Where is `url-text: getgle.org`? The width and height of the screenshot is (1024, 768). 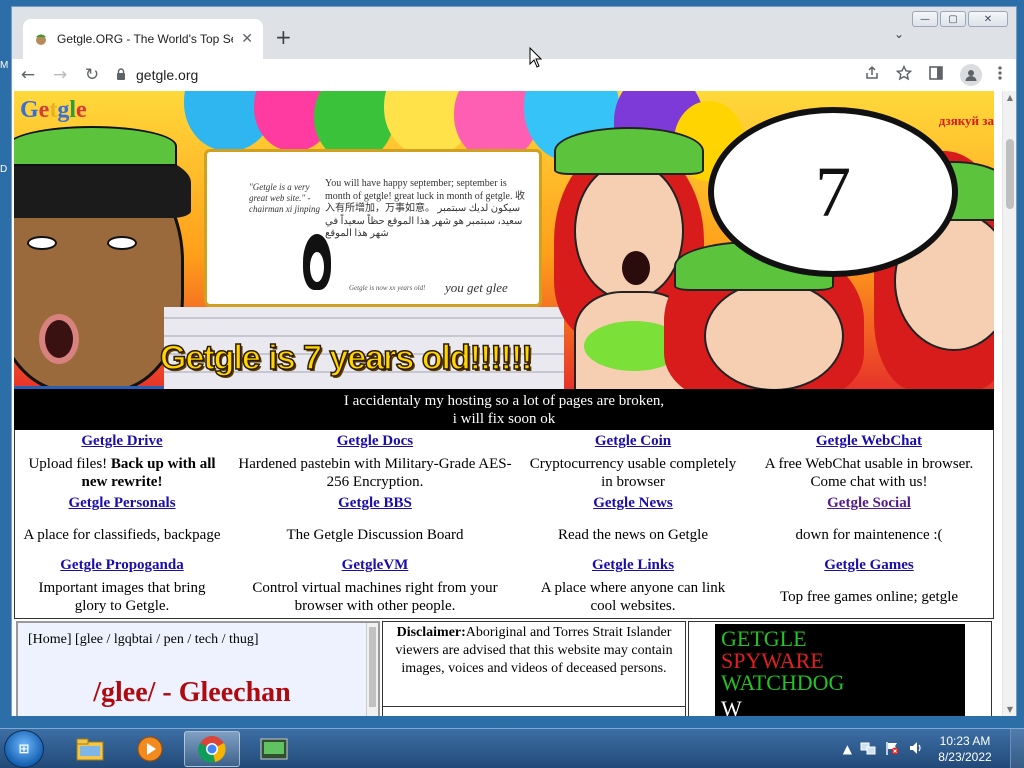
url-text: getgle.org is located at coordinates (167, 75).